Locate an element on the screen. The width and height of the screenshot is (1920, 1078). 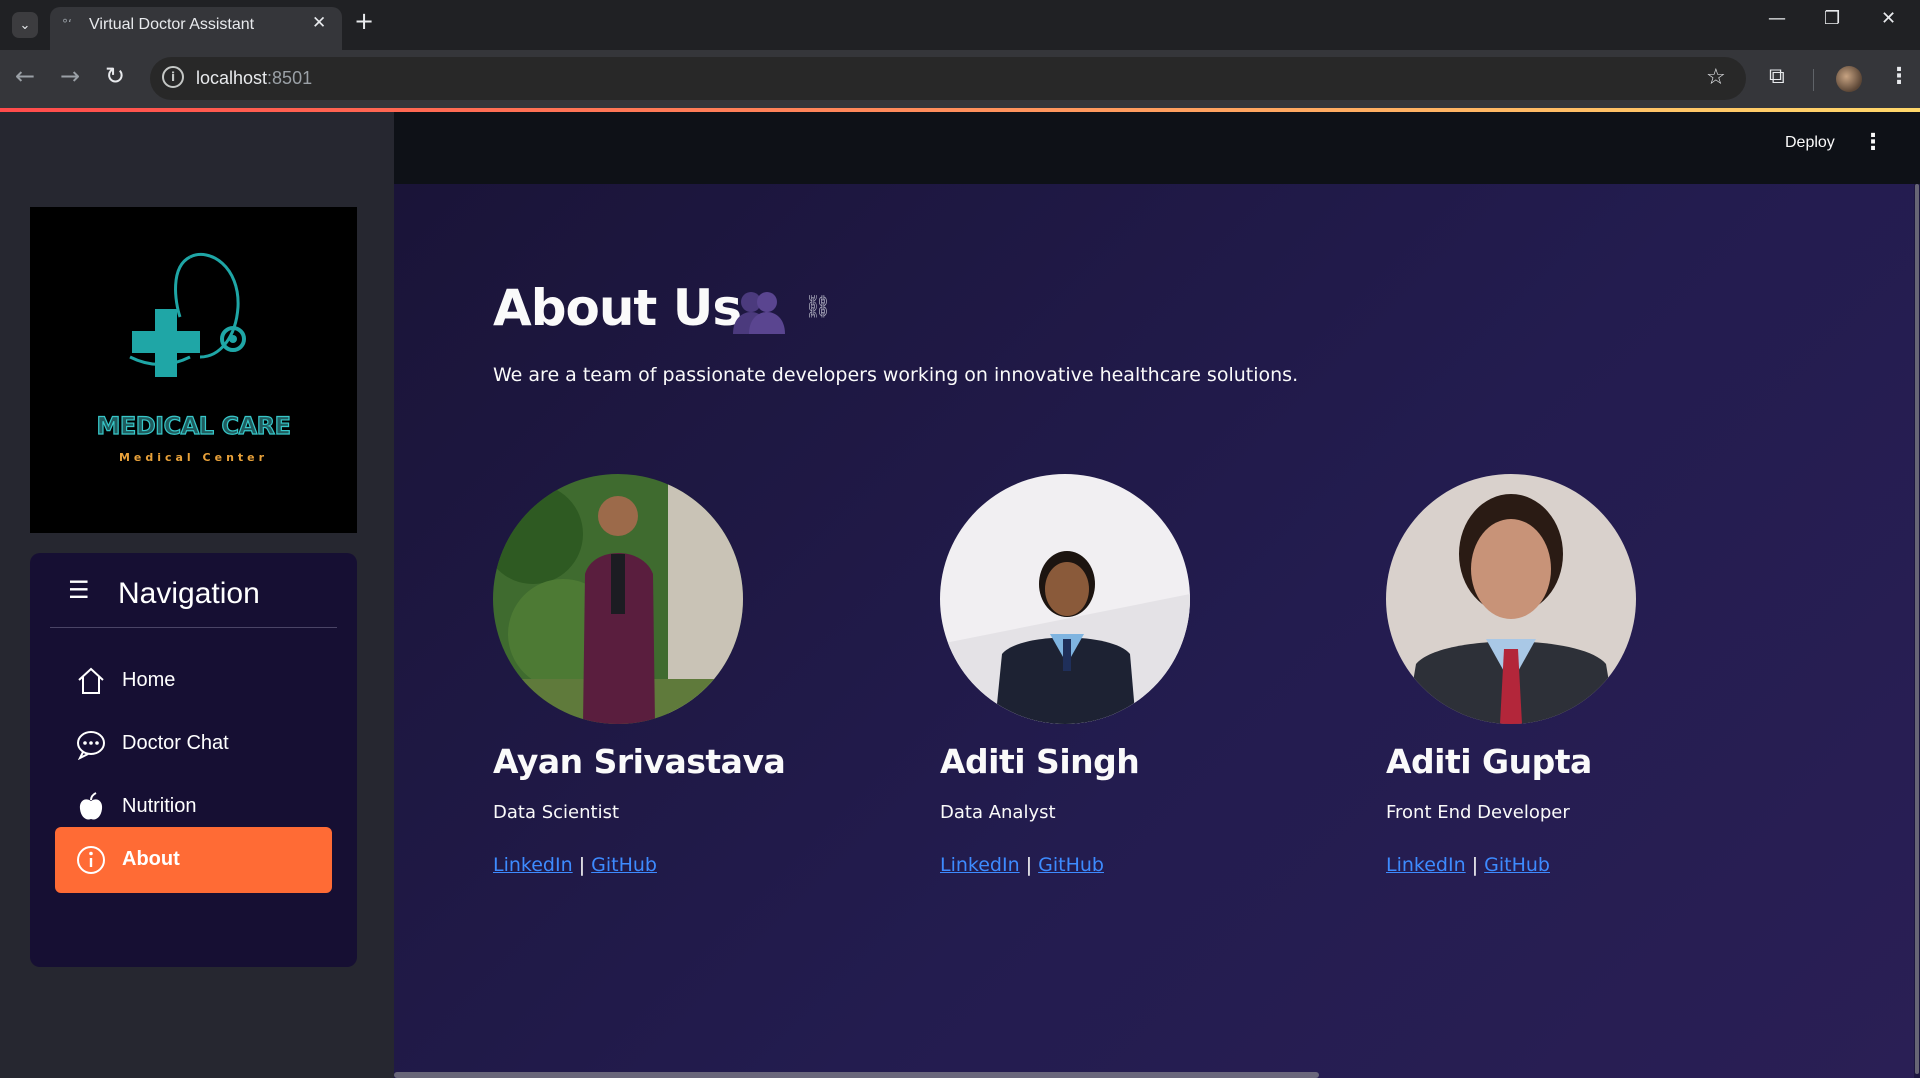
member-photo-aditi-singh is located at coordinates (1065, 599).